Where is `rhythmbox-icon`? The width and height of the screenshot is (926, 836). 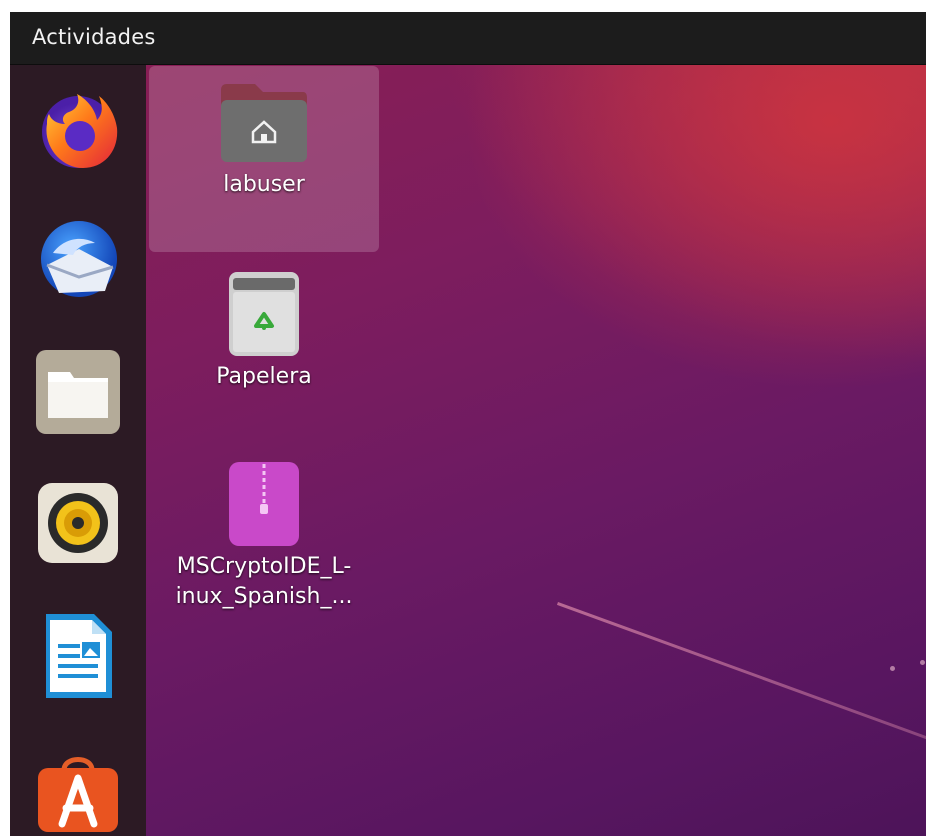
rhythmbox-icon is located at coordinates (78, 523).